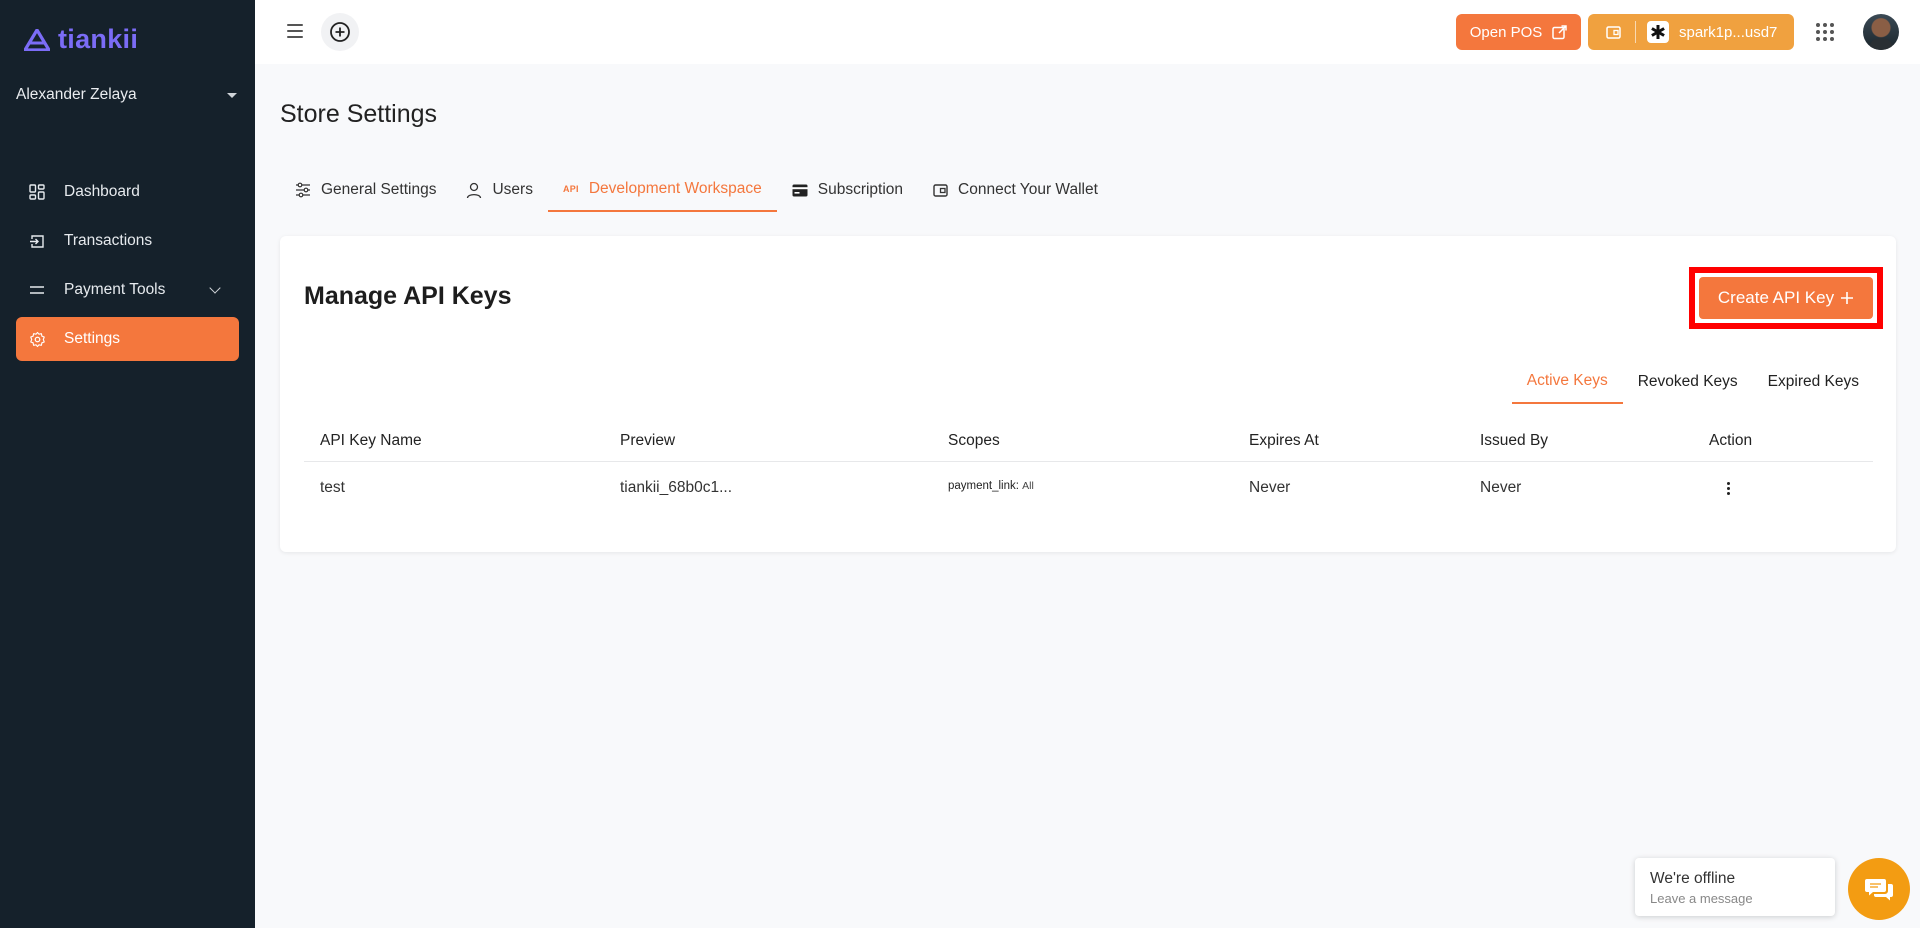 Image resolution: width=1920 pixels, height=928 pixels. I want to click on apps-grid-icon, so click(1825, 32).